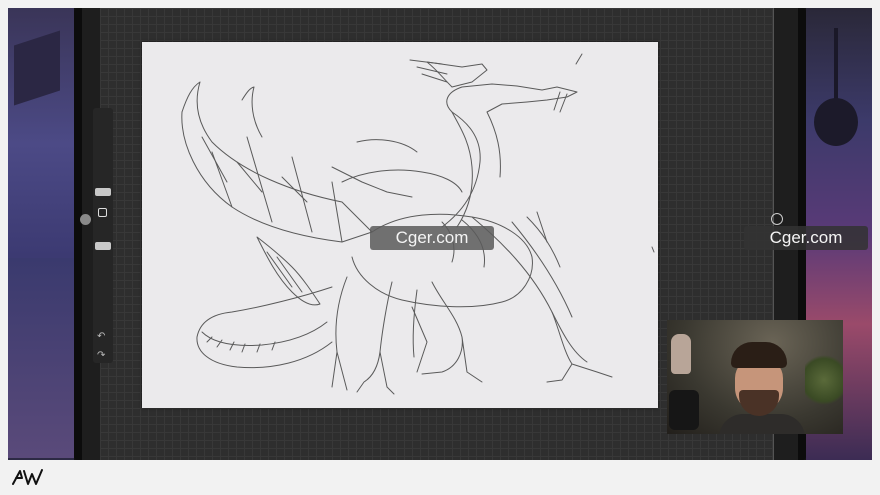  What do you see at coordinates (684, 410) in the screenshot?
I see `microphone` at bounding box center [684, 410].